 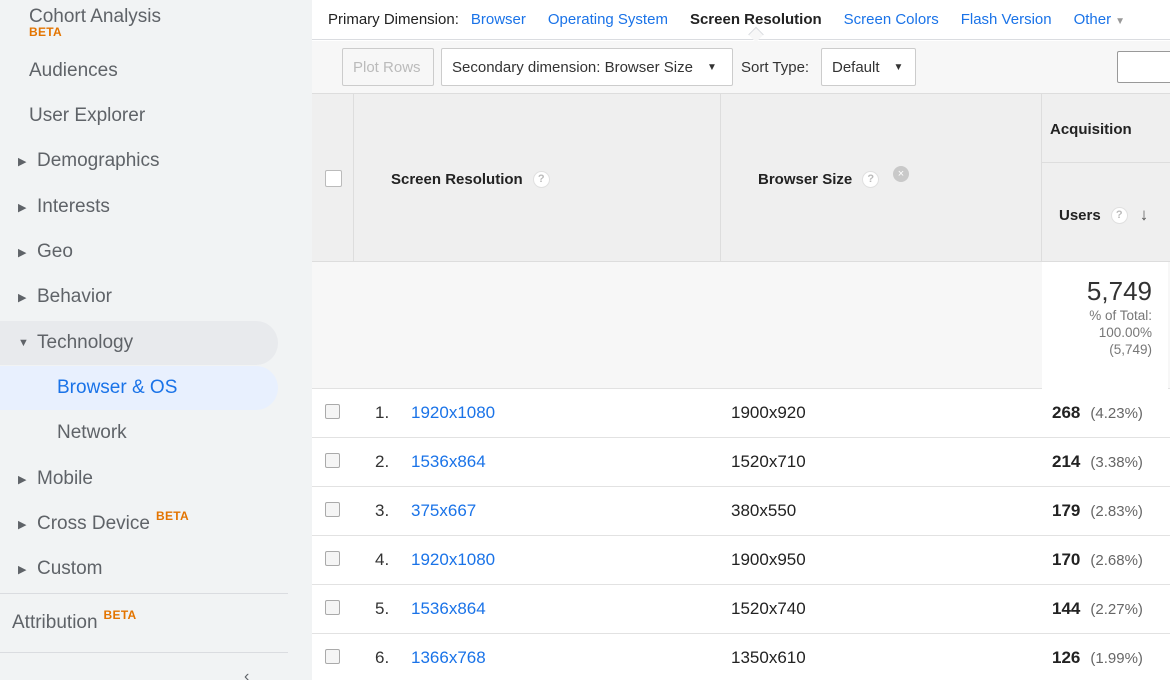 I want to click on row-users-pct: (2.68%), so click(x=1116, y=560).